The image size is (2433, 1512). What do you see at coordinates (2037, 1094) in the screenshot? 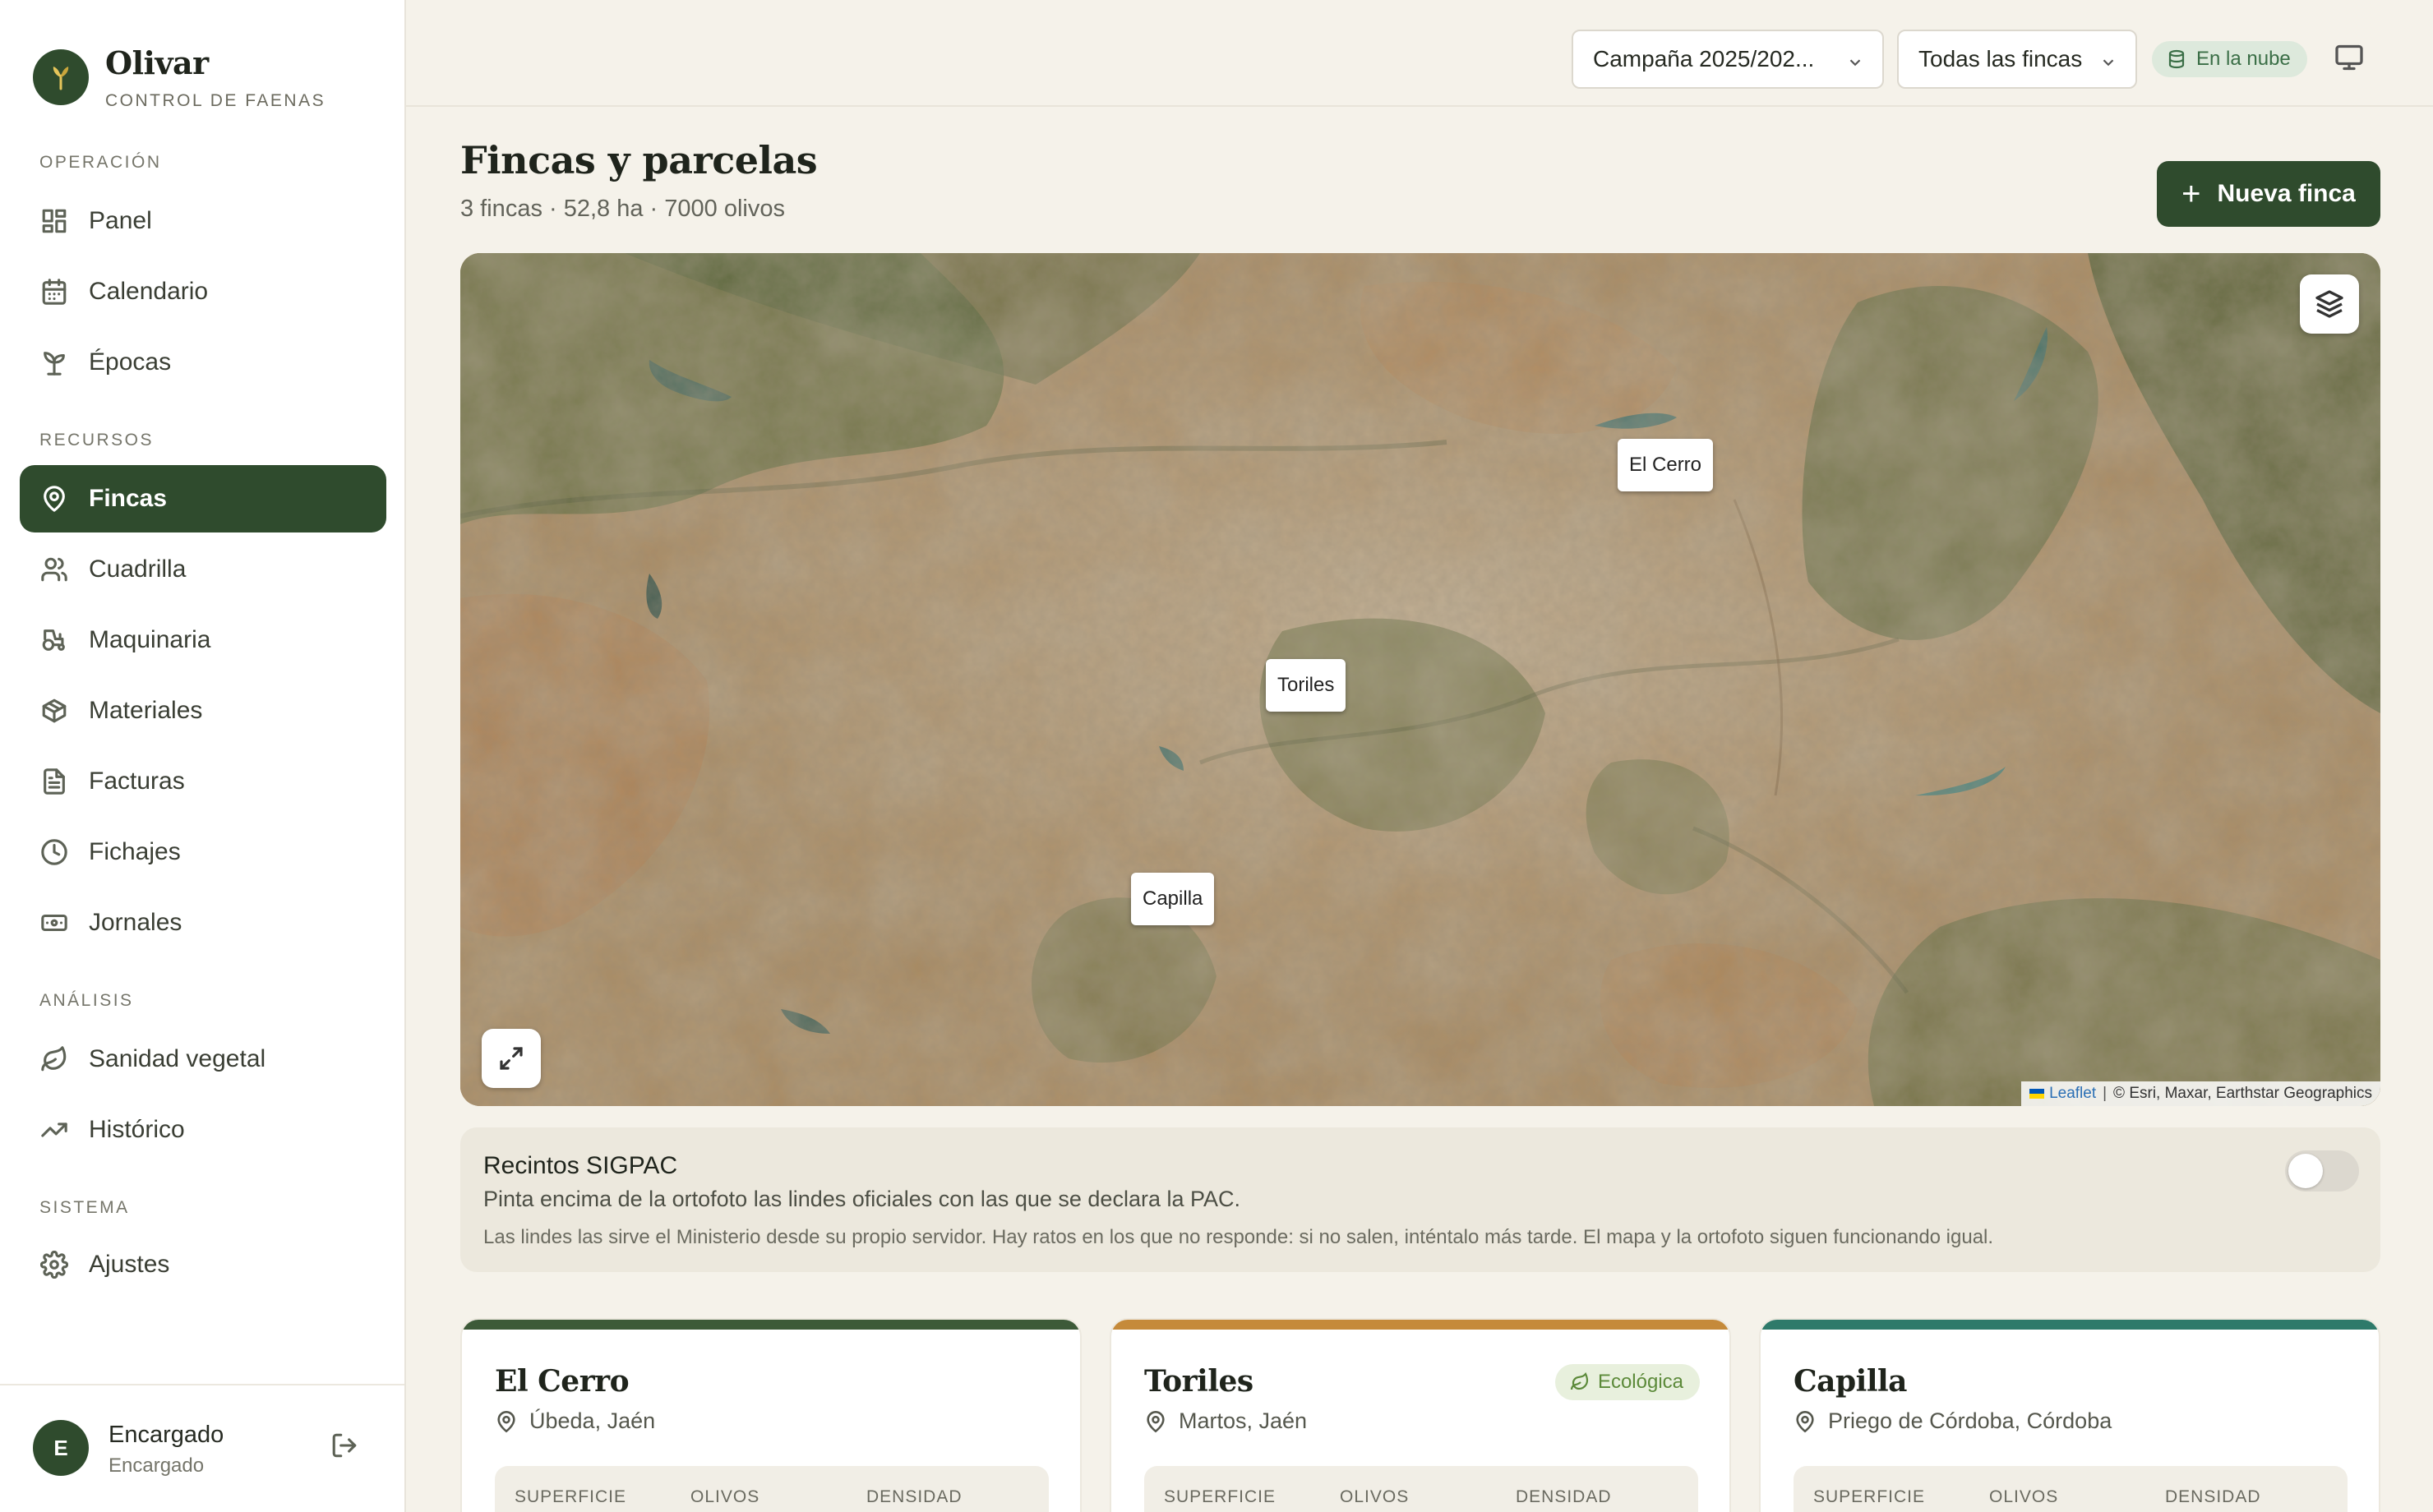
I see `ukraine-flag-icon` at bounding box center [2037, 1094].